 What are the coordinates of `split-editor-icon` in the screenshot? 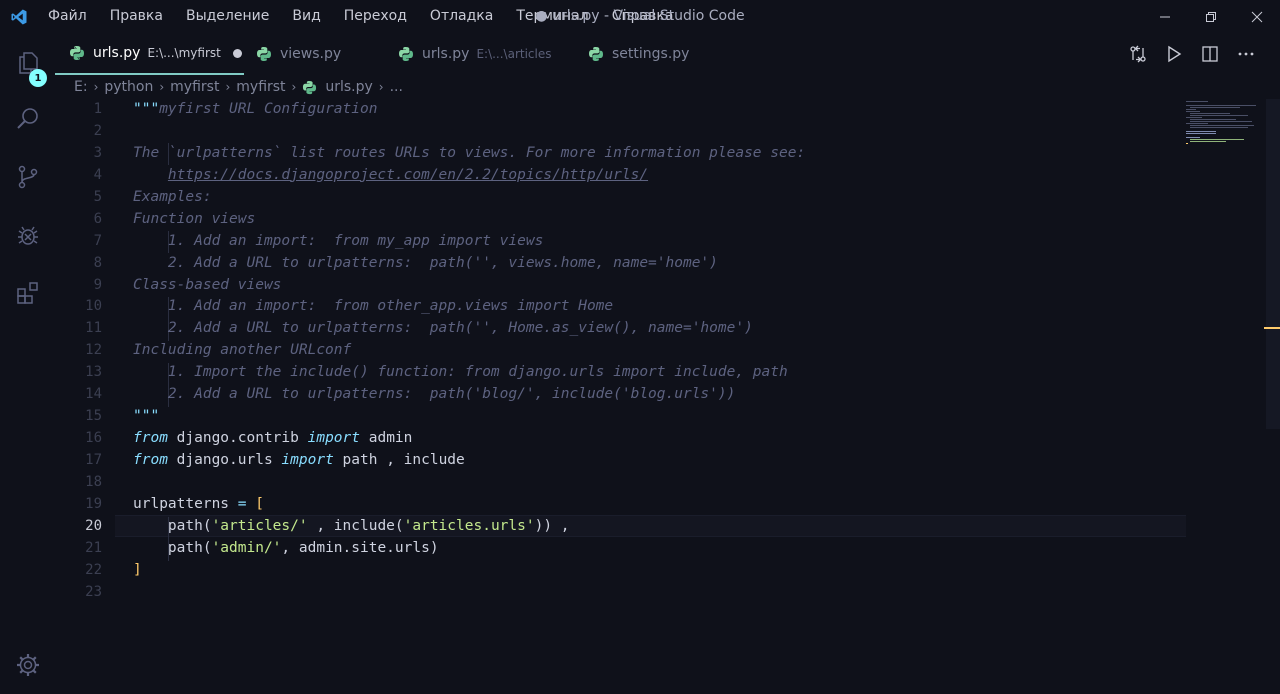 It's located at (1210, 54).